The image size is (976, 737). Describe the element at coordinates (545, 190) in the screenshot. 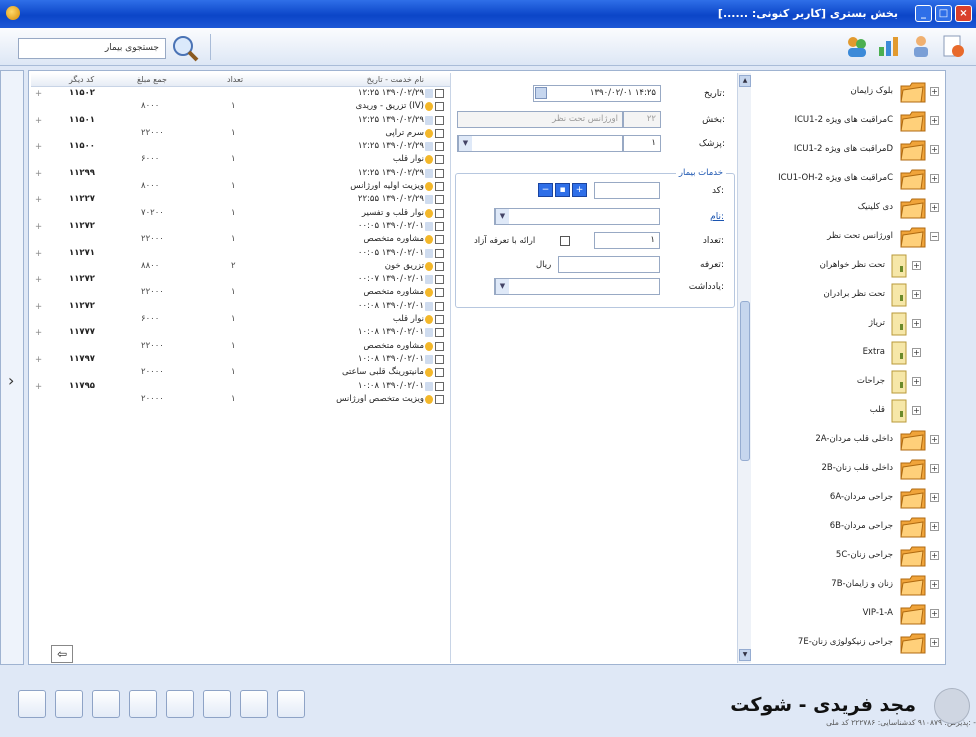

I see `remove-button: −` at that location.